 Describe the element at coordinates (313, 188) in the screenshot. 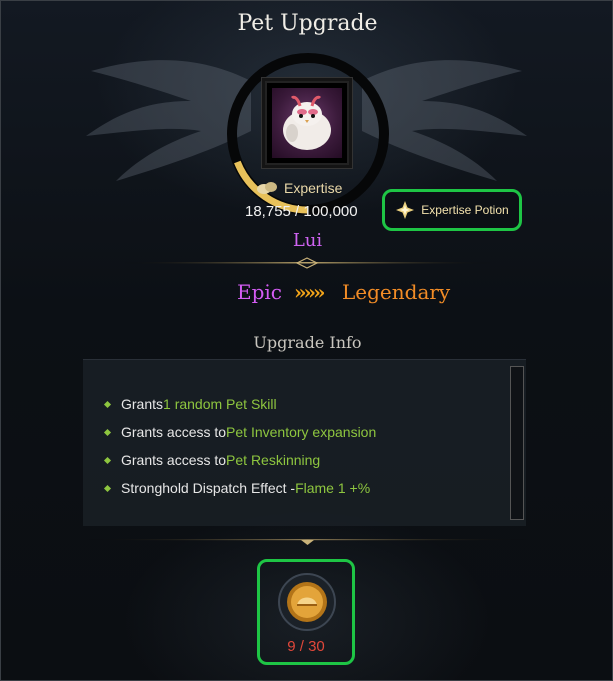

I see `expertise-label: Expertise` at that location.